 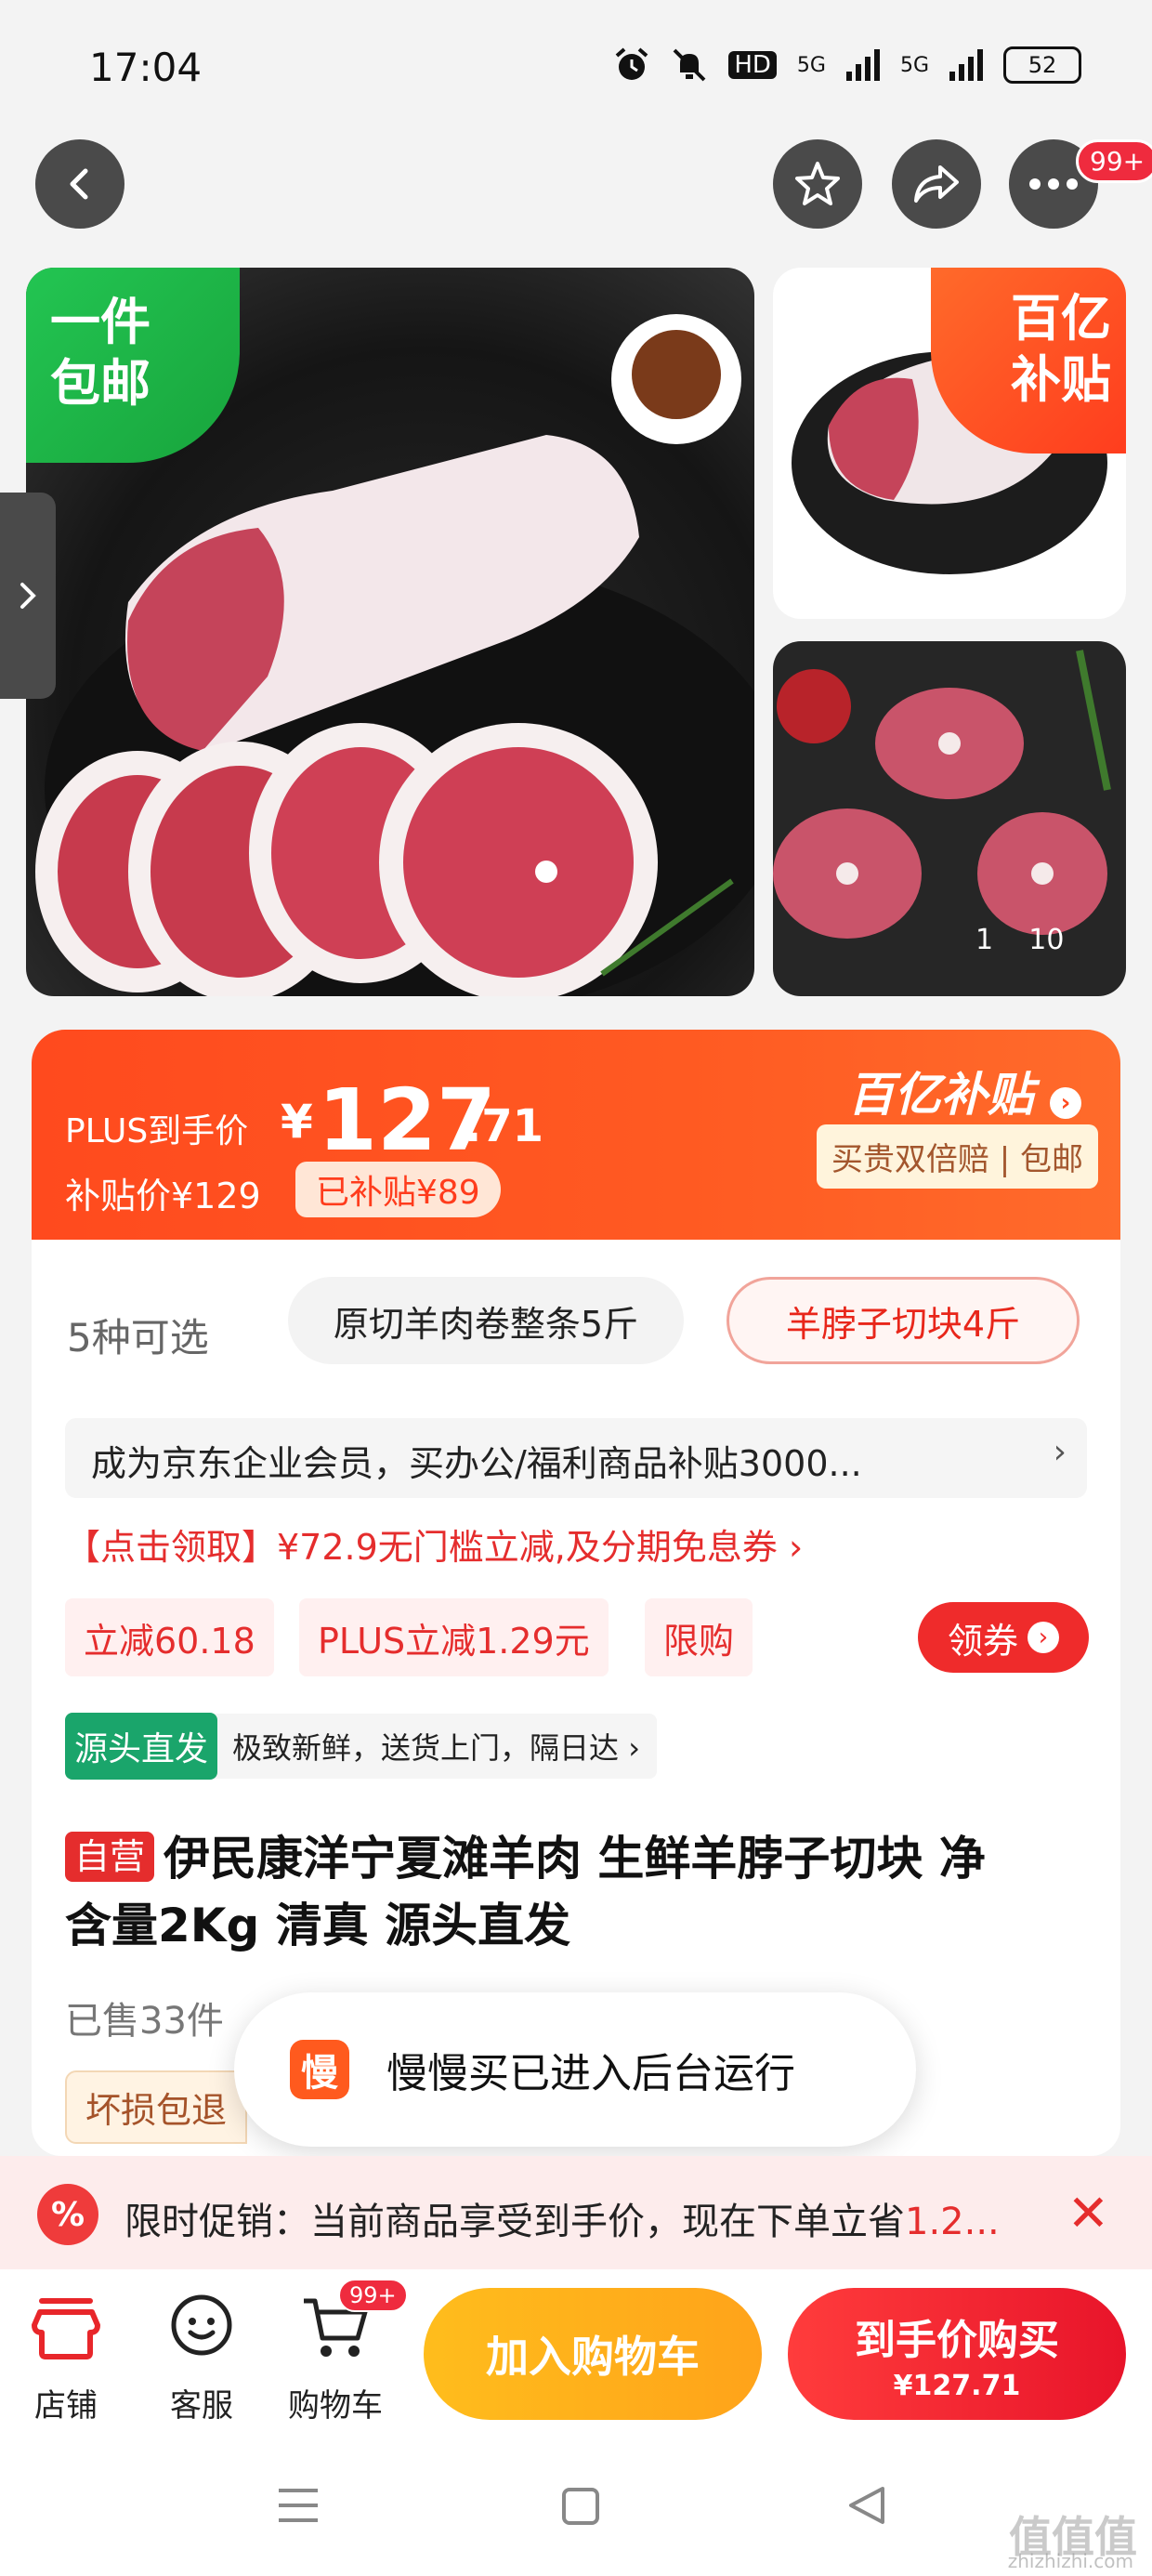 What do you see at coordinates (335, 2406) in the screenshot?
I see `cart-label: 购物车` at bounding box center [335, 2406].